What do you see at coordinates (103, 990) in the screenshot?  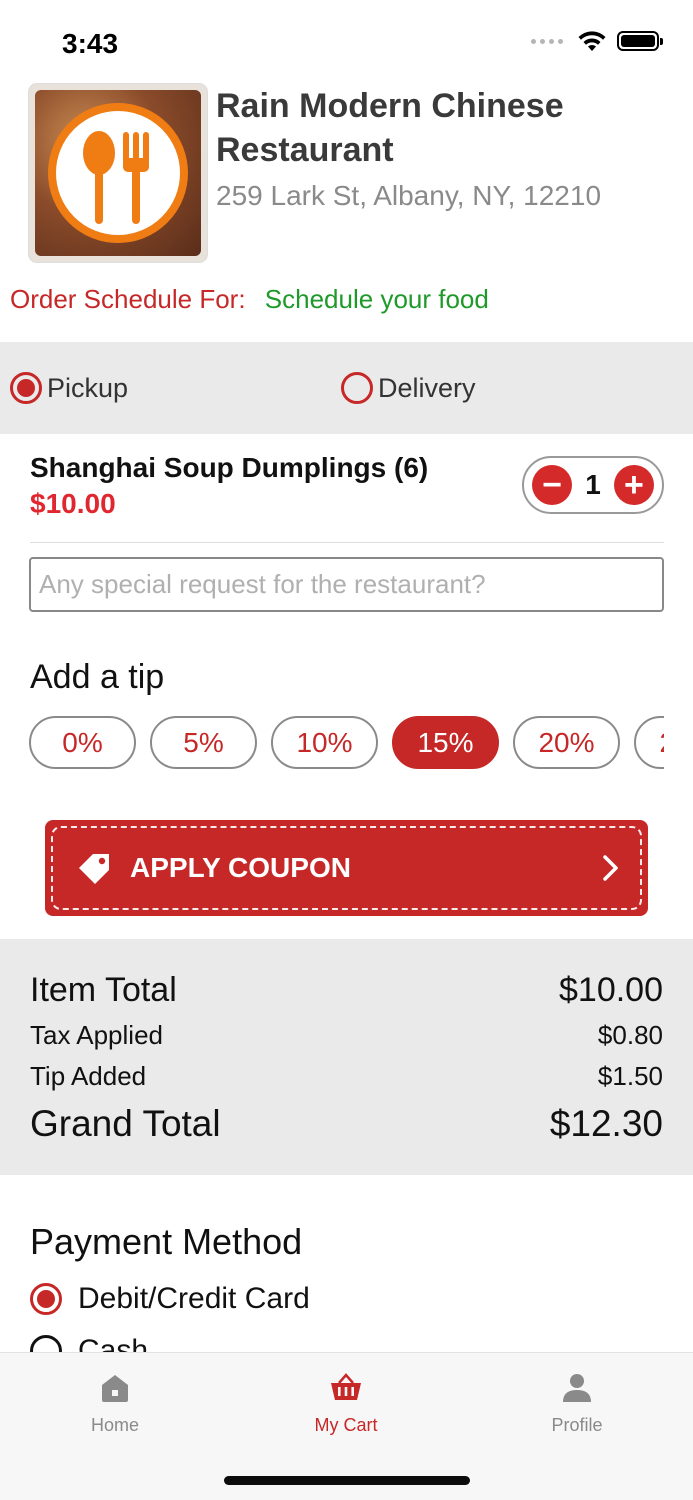 I see `item-total-label: Item Total` at bounding box center [103, 990].